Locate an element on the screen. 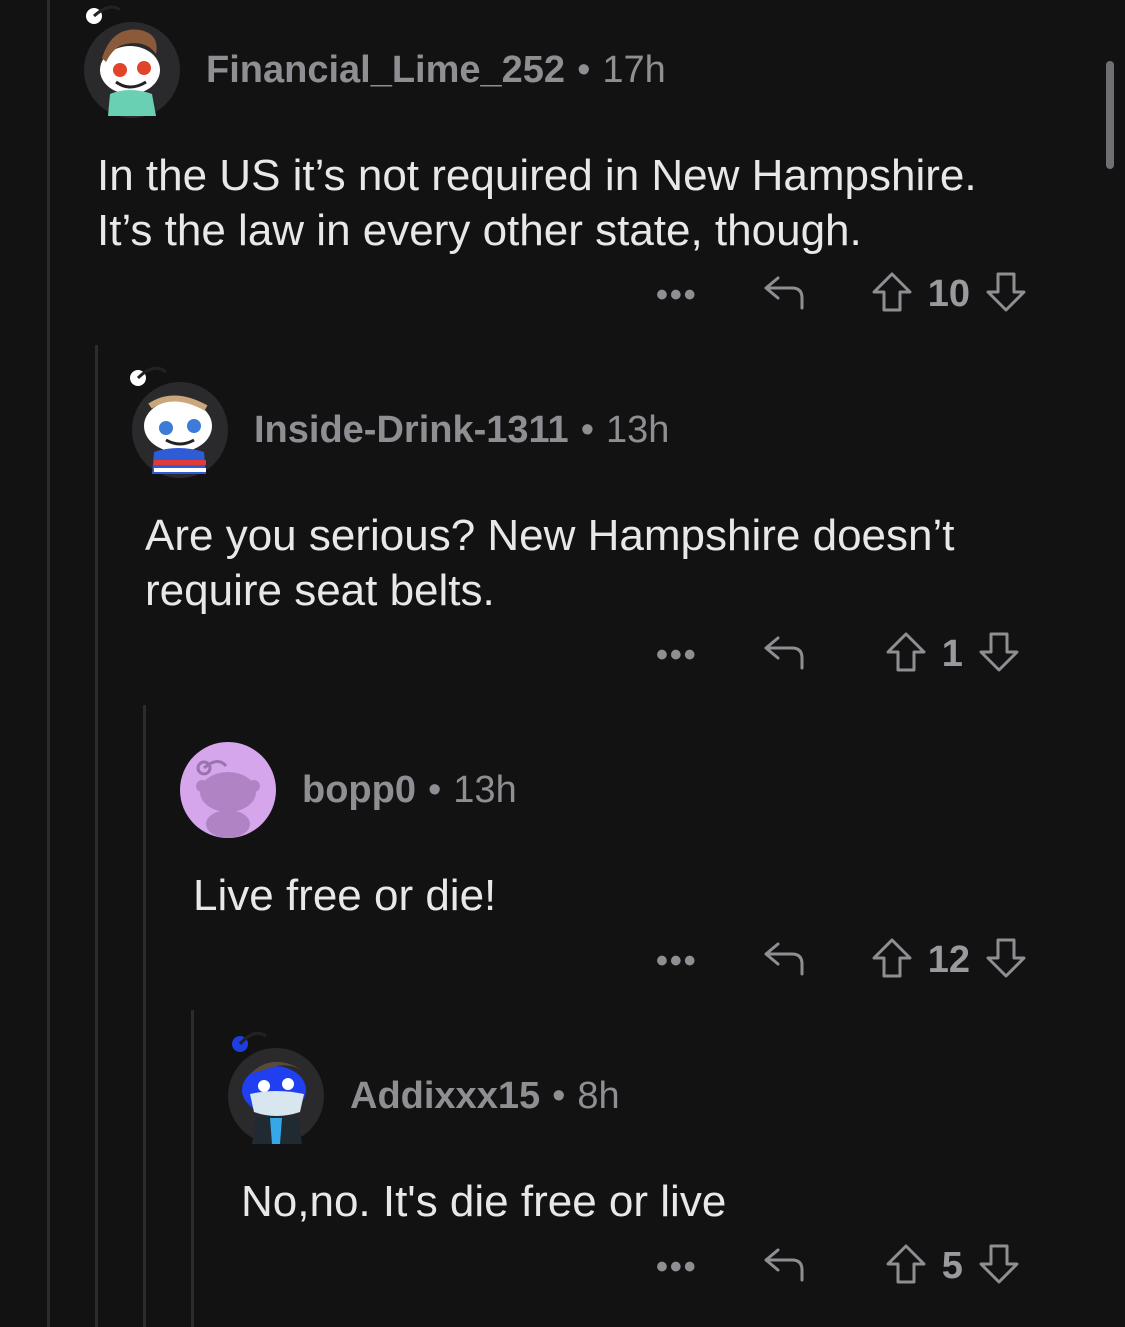 Image resolution: width=1125 pixels, height=1327 pixels. timestamp: 8h is located at coordinates (598, 1095).